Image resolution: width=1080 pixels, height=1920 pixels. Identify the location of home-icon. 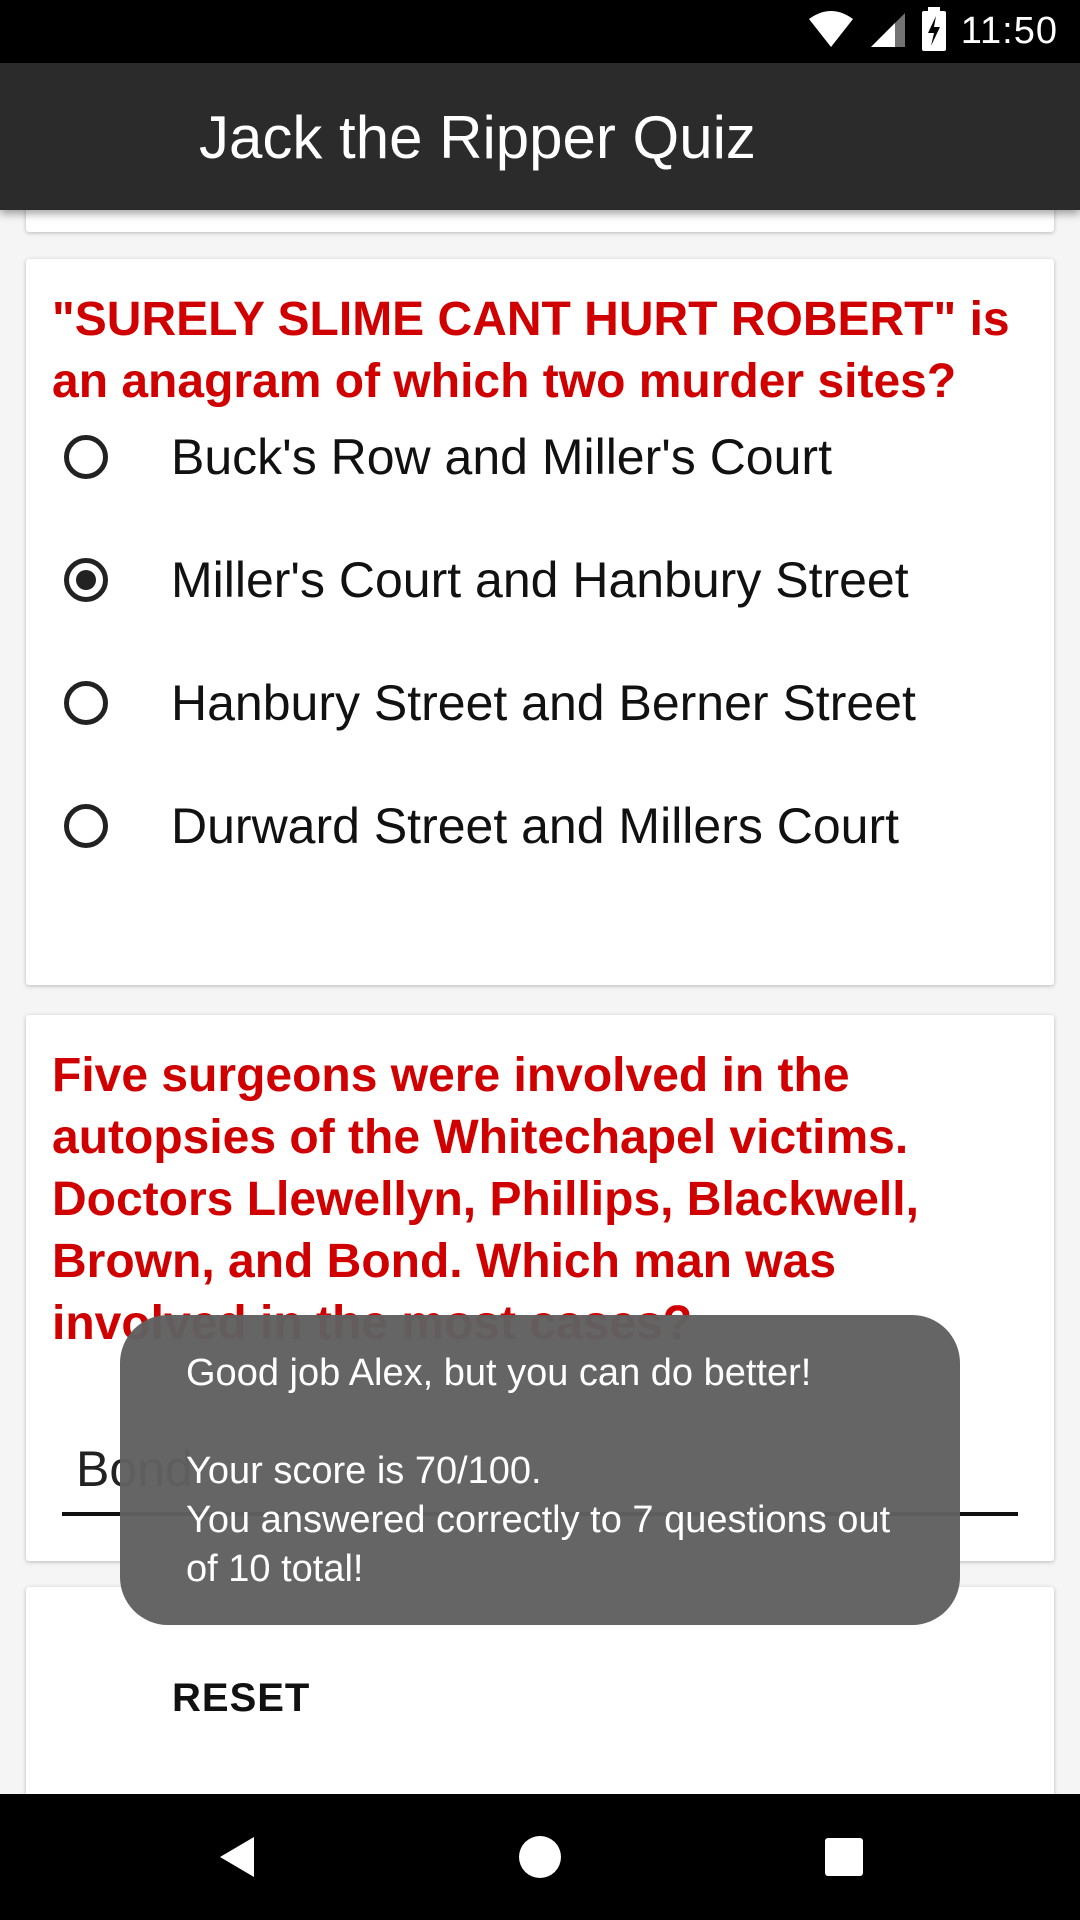
(540, 1857).